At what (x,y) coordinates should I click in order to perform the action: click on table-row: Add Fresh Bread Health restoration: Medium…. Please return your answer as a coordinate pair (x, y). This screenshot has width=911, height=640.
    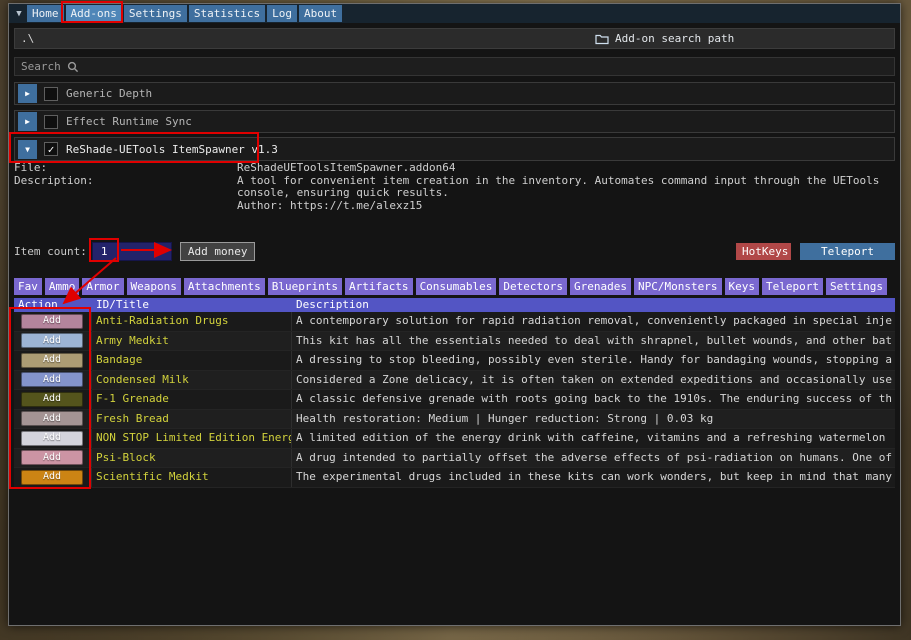
    Looking at the image, I should click on (454, 419).